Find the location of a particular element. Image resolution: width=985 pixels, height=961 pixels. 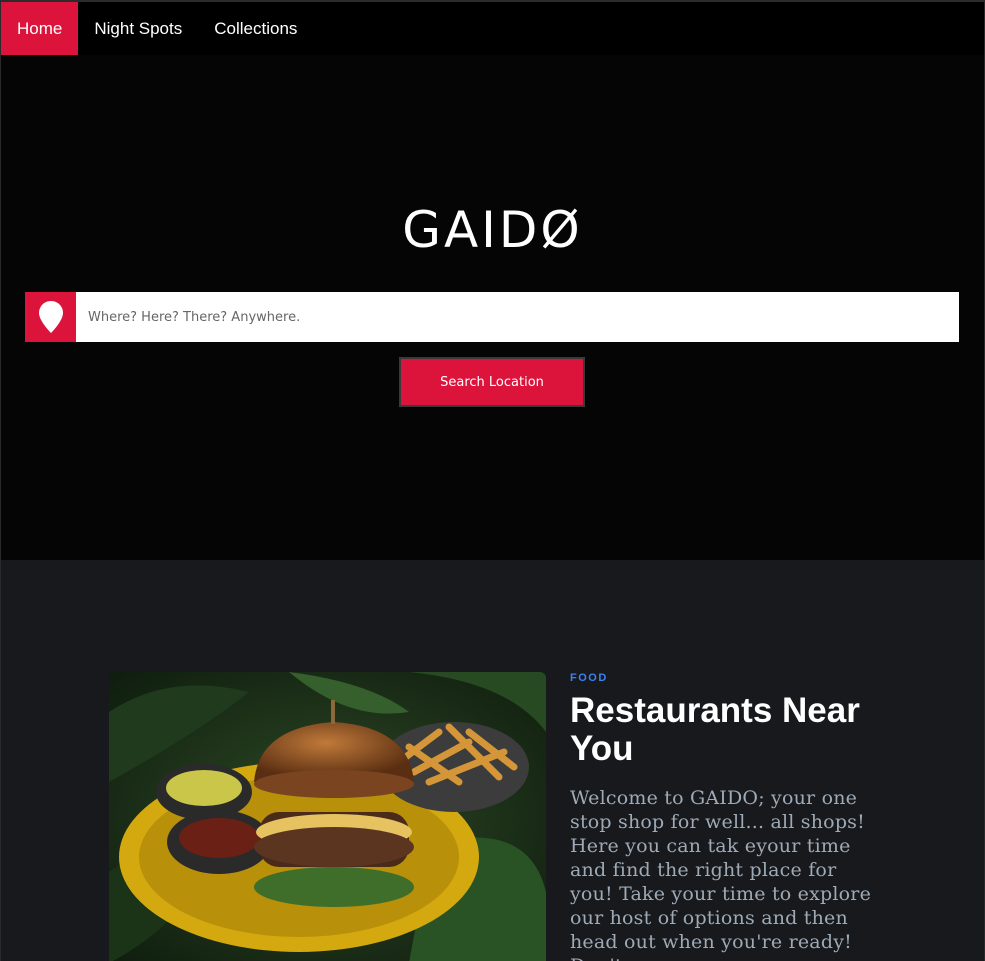

nav-collections: Collections is located at coordinates (255, 28).